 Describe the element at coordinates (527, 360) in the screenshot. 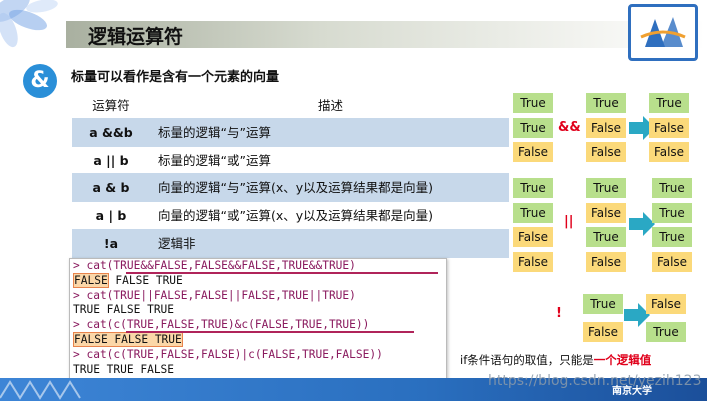

I see `note-text: if条件语句的取值，只能是` at that location.